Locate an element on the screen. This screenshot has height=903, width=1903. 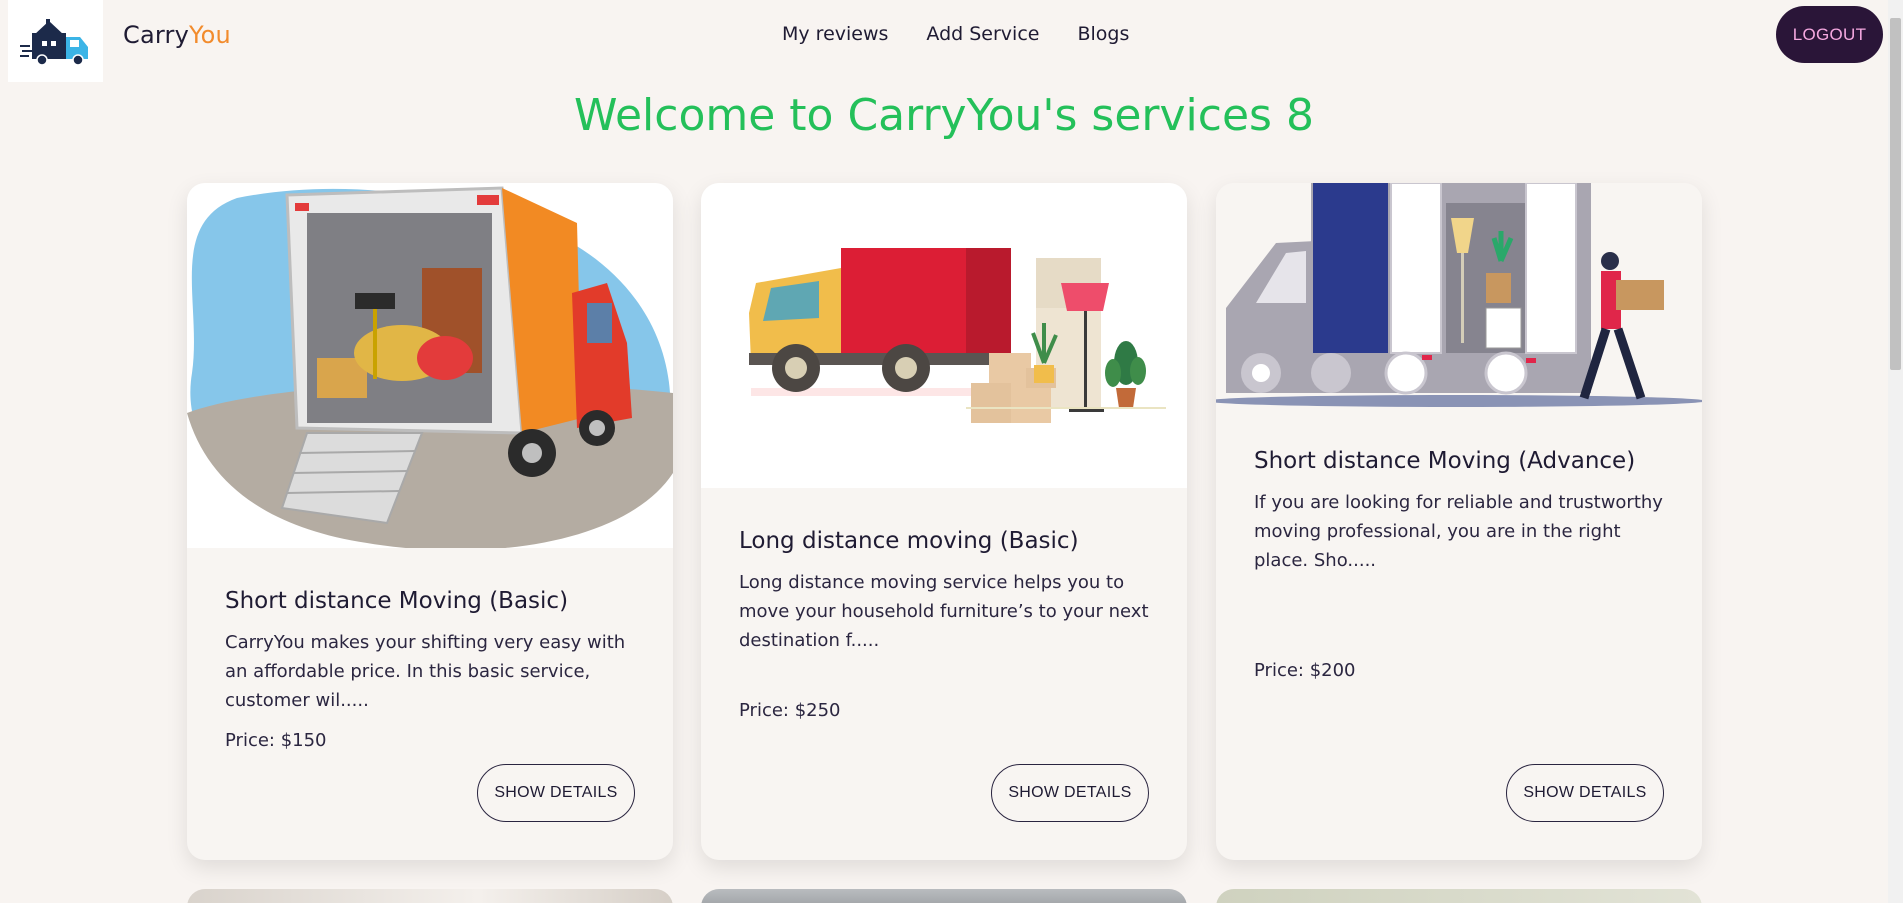
scrollbar is located at coordinates (1895, 451).